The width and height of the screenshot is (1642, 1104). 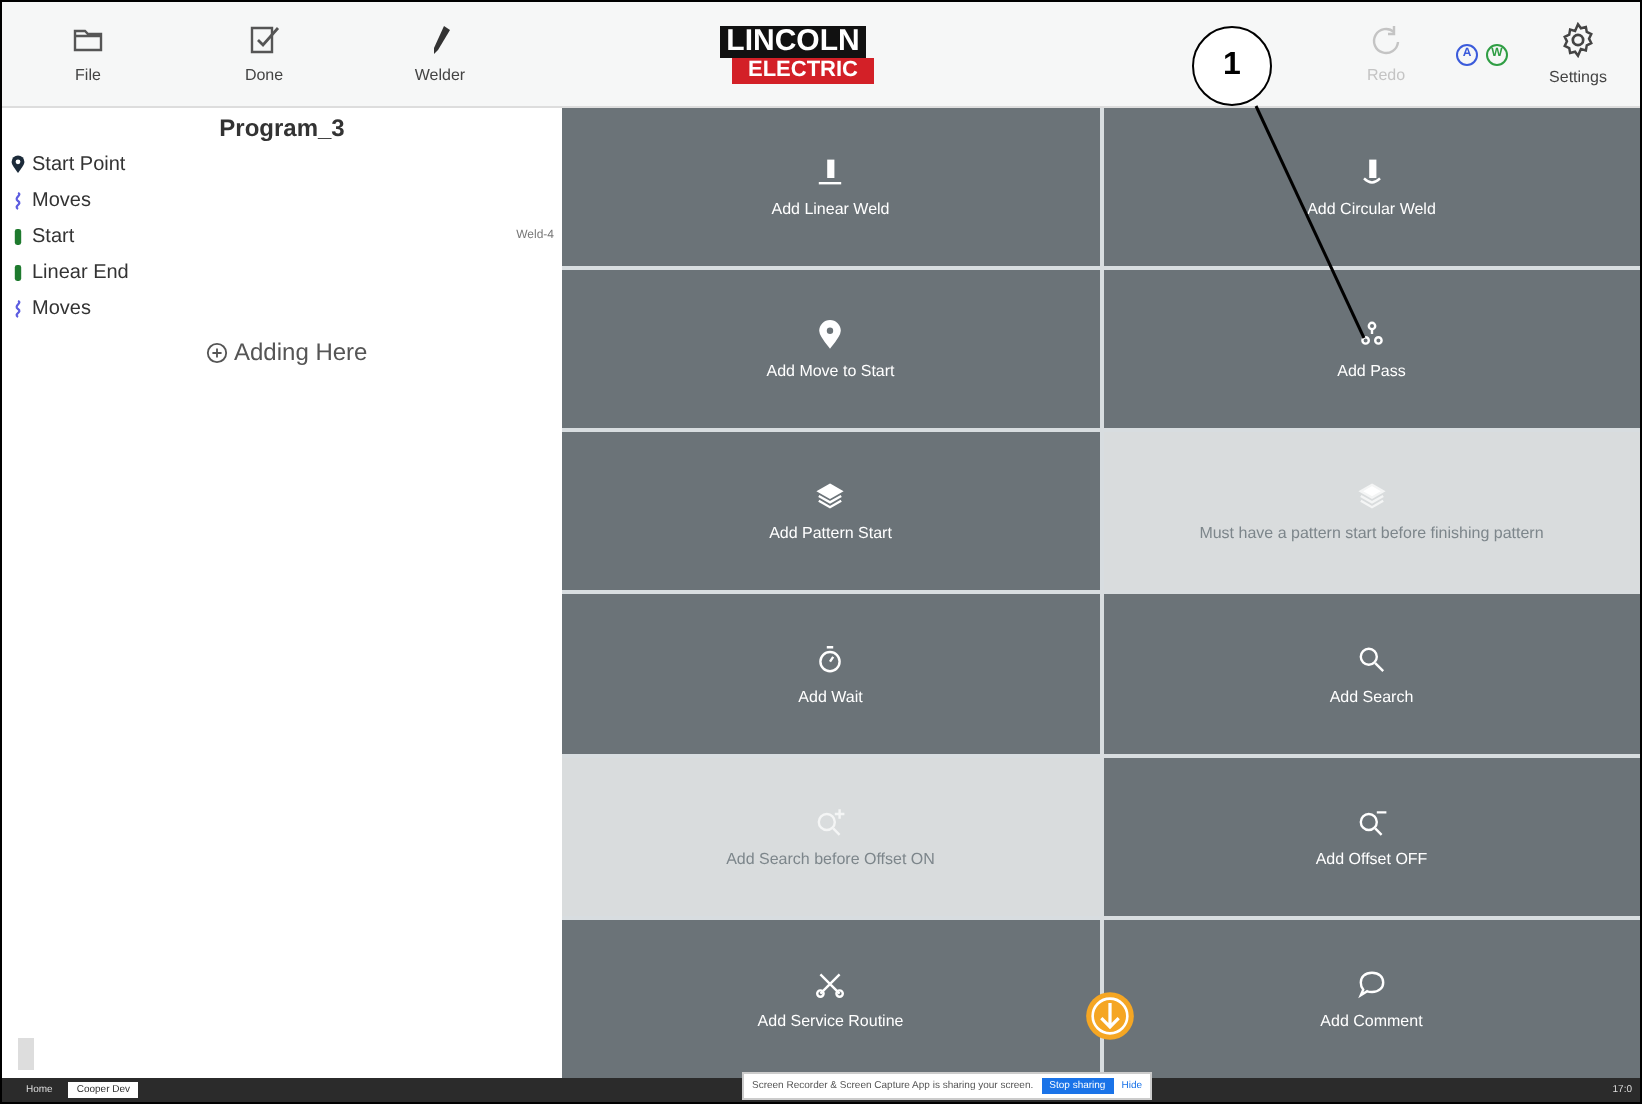 I want to click on add-step-tile: Add Service Routine, so click(x=830, y=998).